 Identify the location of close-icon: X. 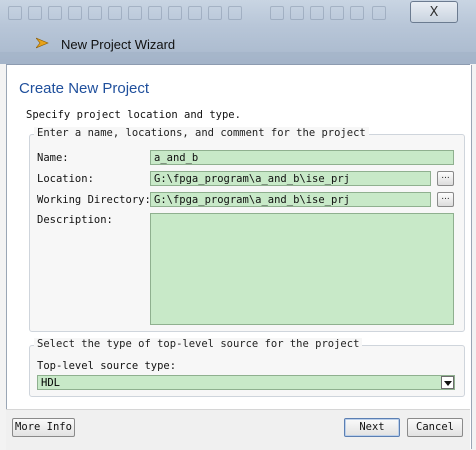
(434, 12).